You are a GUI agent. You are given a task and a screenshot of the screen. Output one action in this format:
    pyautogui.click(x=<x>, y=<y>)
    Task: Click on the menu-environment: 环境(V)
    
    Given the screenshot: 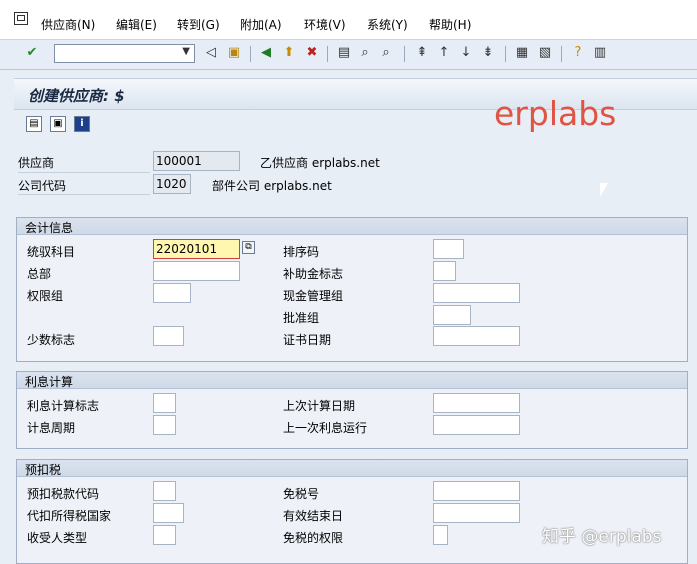 What is the action you would take?
    pyautogui.click(x=325, y=24)
    